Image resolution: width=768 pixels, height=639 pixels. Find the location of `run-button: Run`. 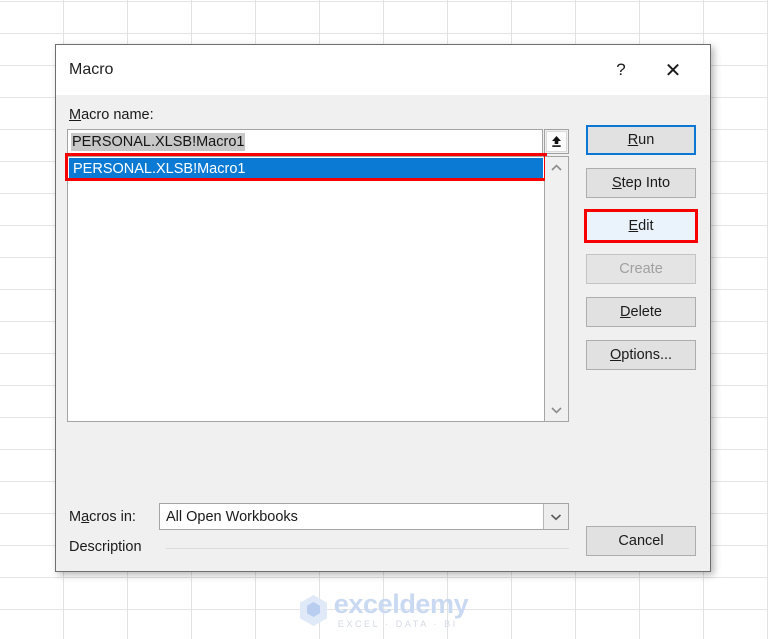

run-button: Run is located at coordinates (641, 140).